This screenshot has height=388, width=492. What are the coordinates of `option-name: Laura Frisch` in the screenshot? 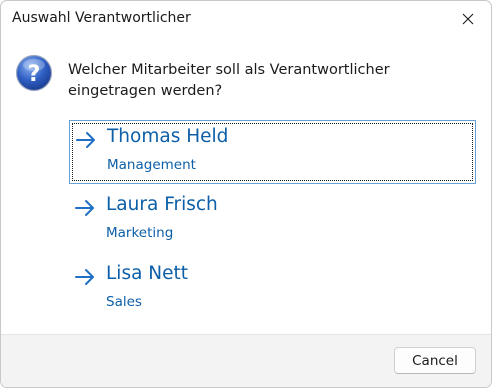 It's located at (162, 204).